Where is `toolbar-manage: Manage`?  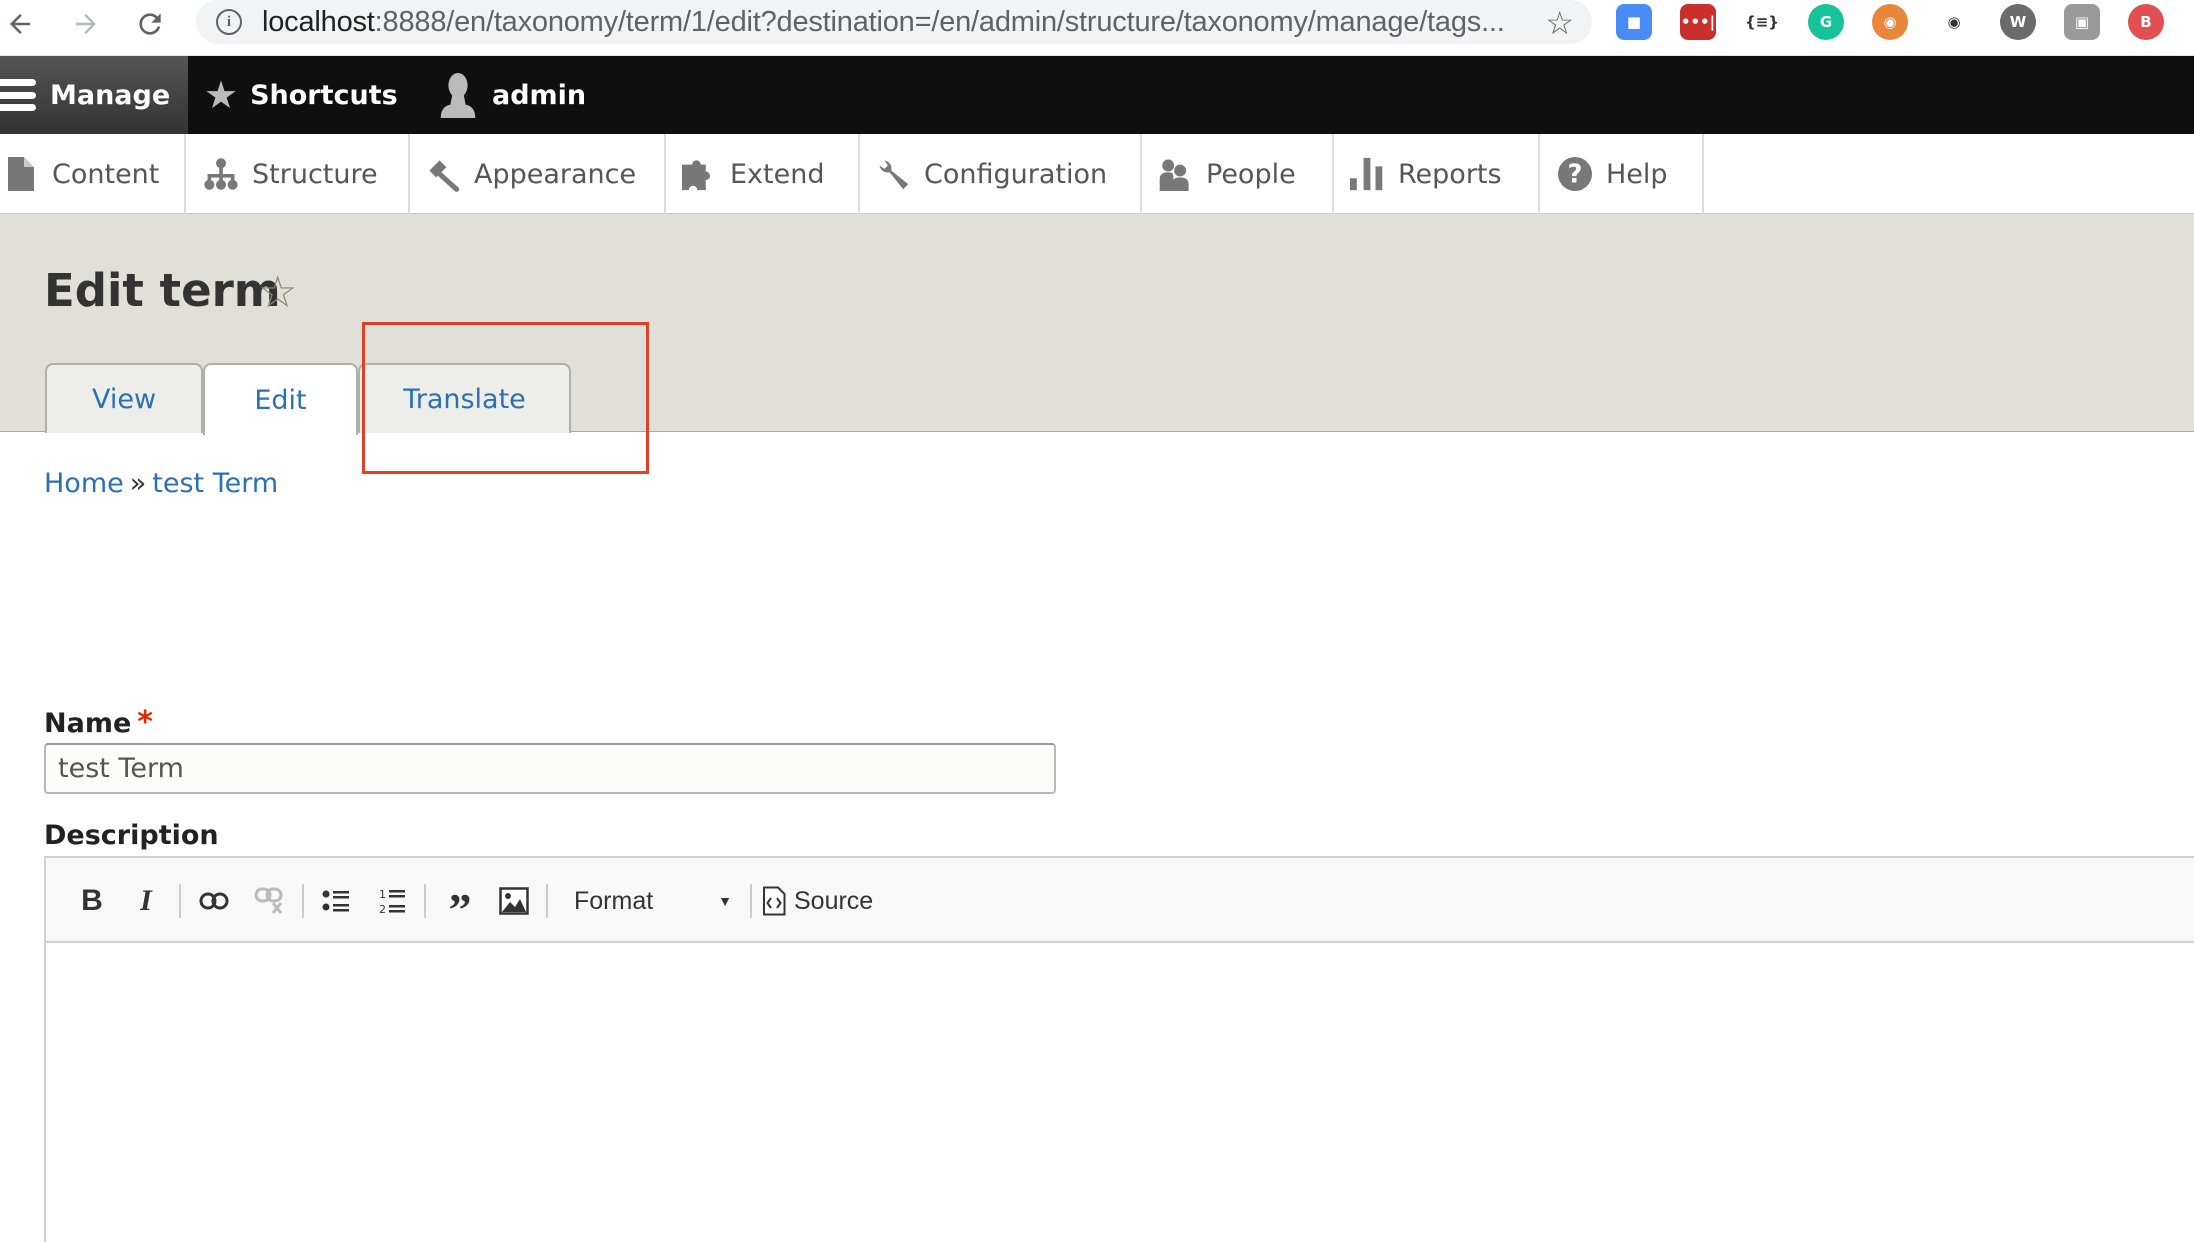
toolbar-manage: Manage is located at coordinates (94, 95).